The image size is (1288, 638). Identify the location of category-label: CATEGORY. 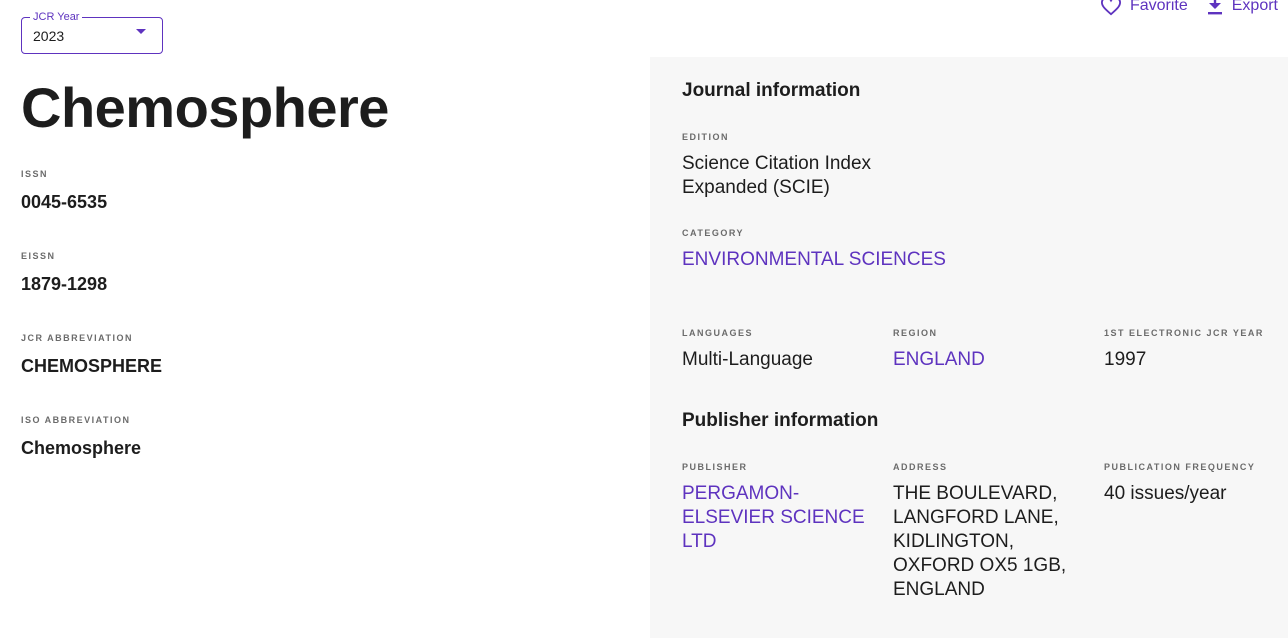
(713, 233).